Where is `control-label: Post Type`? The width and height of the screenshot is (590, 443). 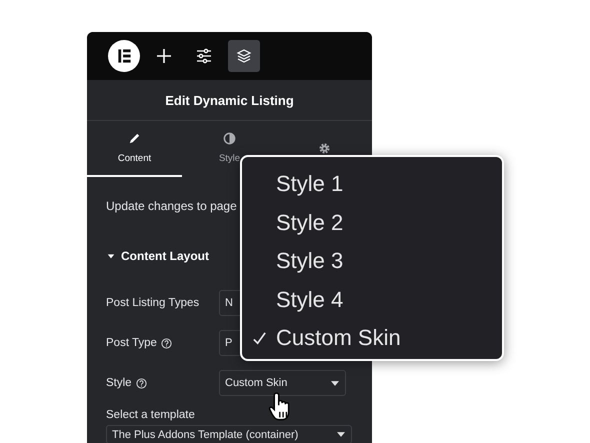
control-label: Post Type is located at coordinates (131, 343).